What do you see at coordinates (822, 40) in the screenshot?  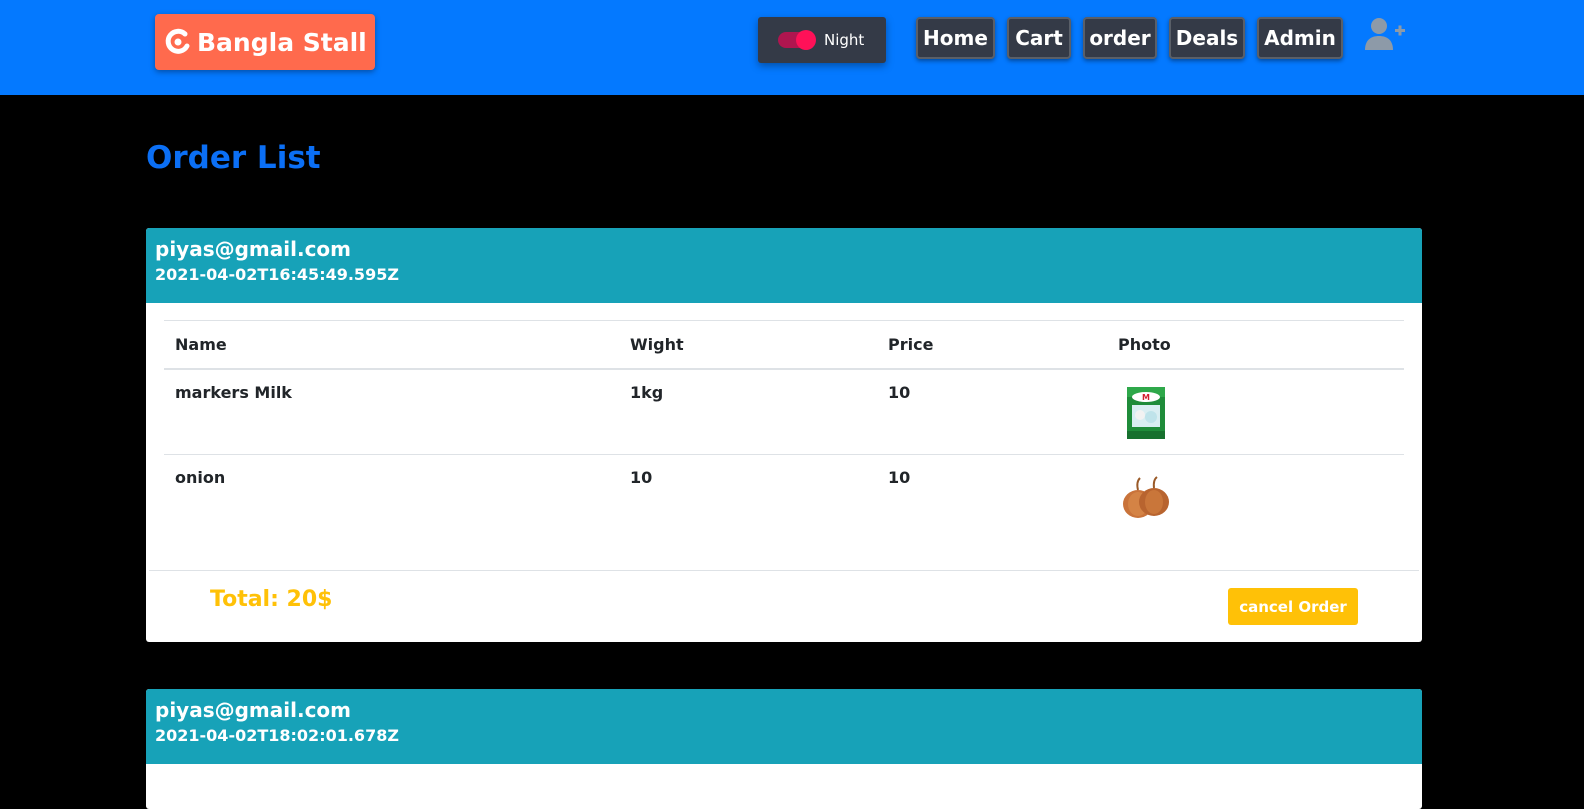 I see `night-mode-toggle: Night` at bounding box center [822, 40].